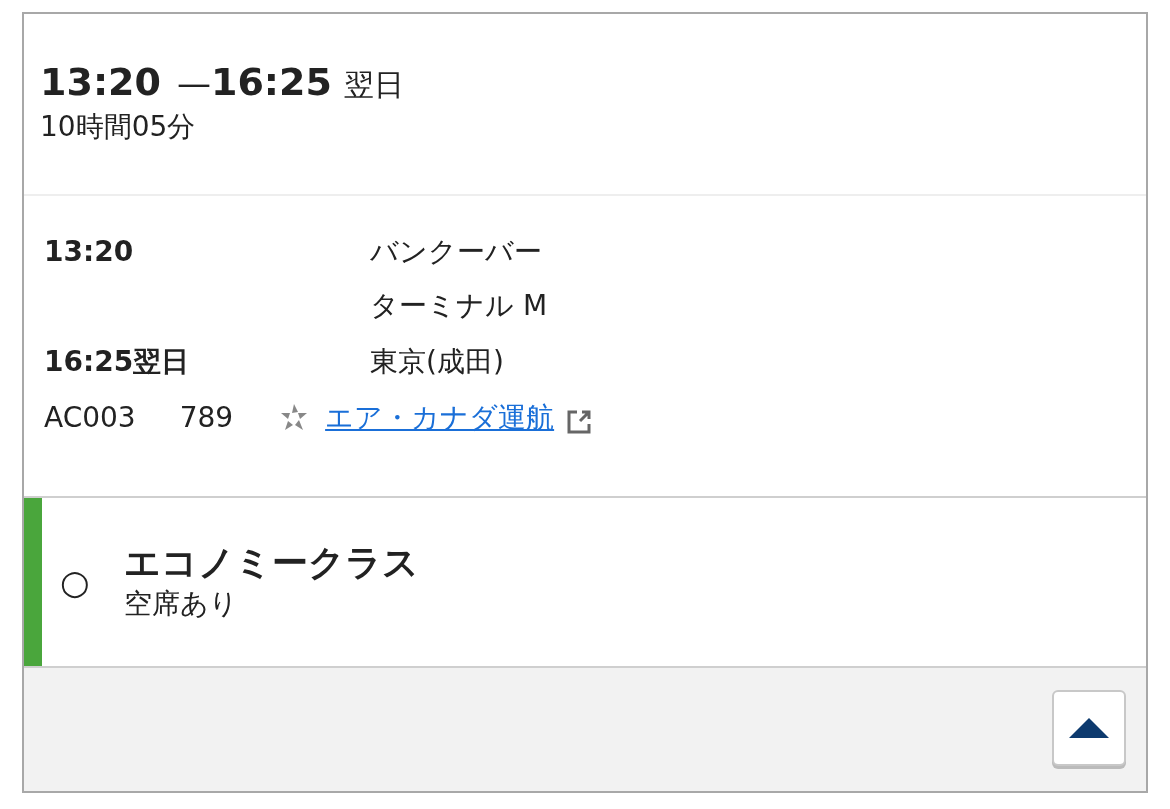  Describe the element at coordinates (118, 127) in the screenshot. I see `duration: 10時間05分` at that location.